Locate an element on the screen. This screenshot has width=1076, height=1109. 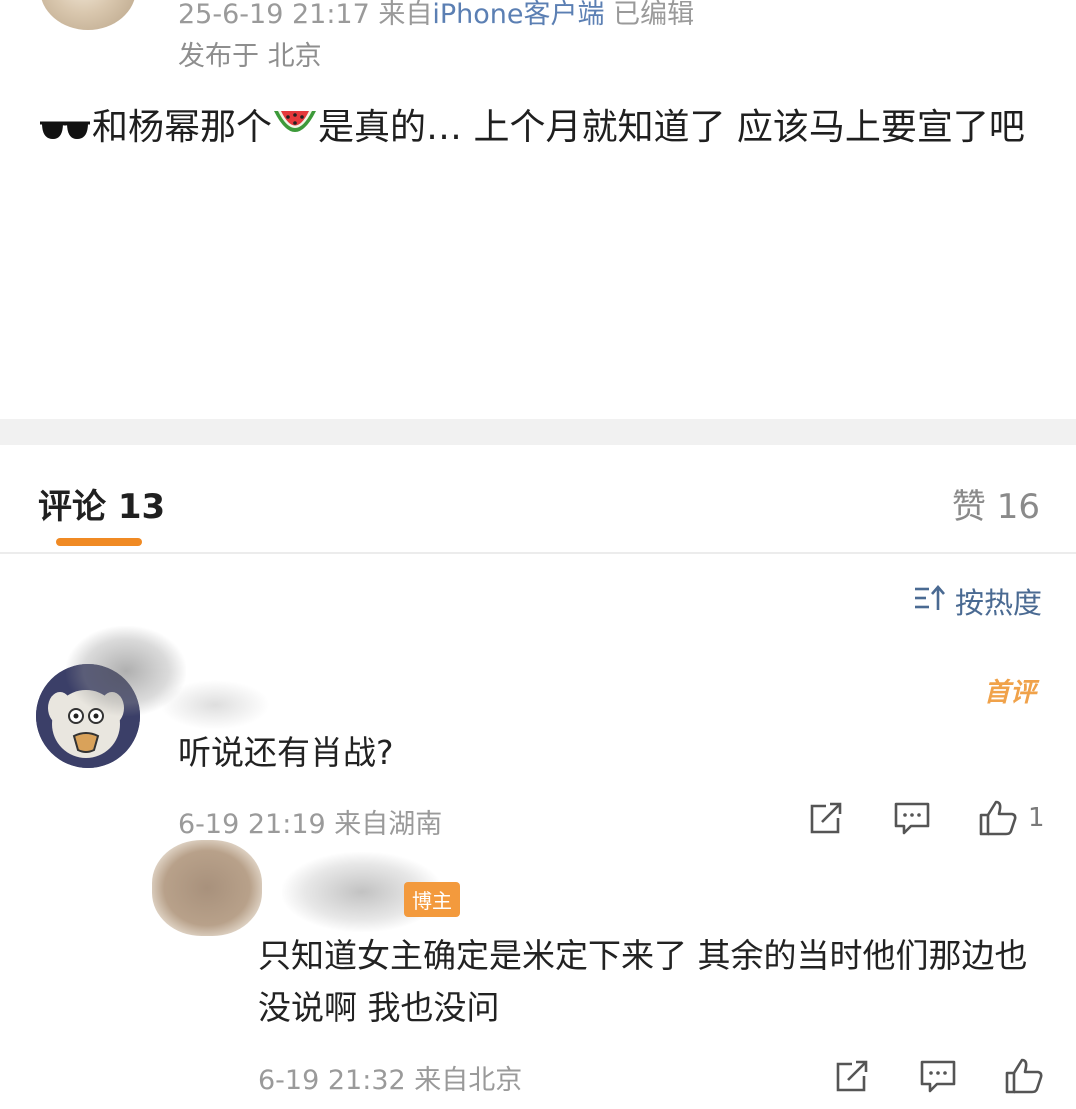
section-divider is located at coordinates (538, 432).